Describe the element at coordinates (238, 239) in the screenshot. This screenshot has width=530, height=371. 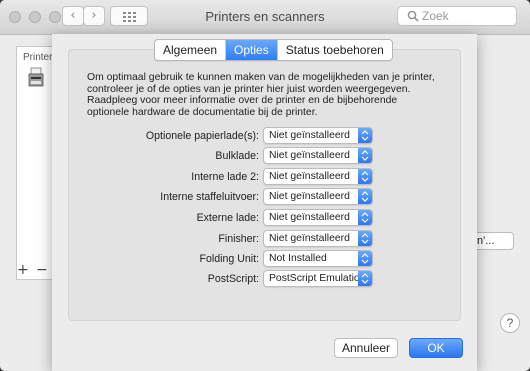
I see `option-label: Finisher:` at that location.